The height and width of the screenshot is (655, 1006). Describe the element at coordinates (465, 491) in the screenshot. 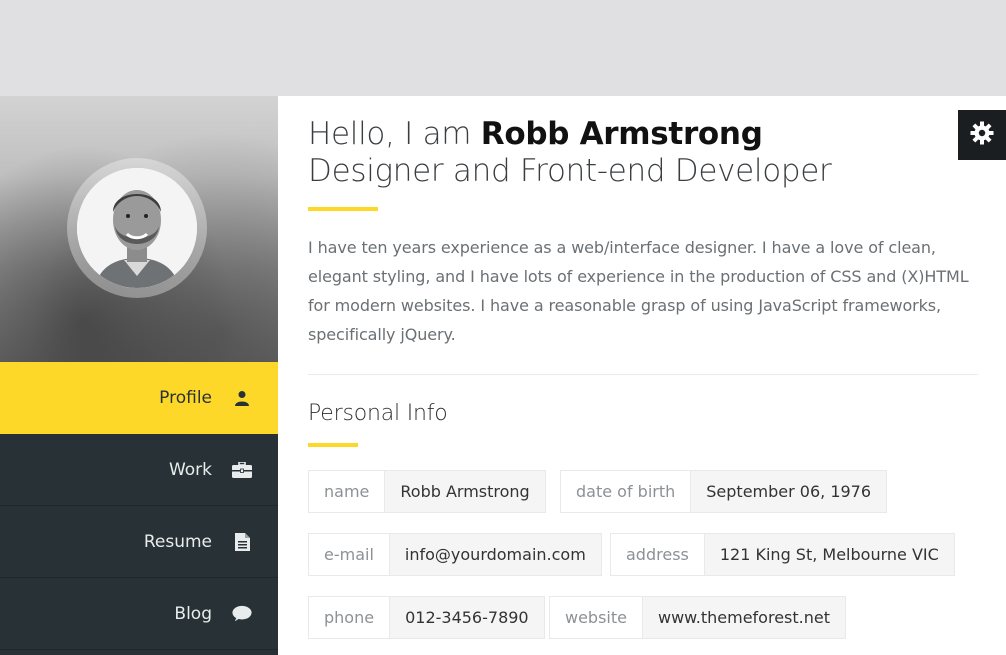

I see `info-value: Robb Armstrong` at that location.